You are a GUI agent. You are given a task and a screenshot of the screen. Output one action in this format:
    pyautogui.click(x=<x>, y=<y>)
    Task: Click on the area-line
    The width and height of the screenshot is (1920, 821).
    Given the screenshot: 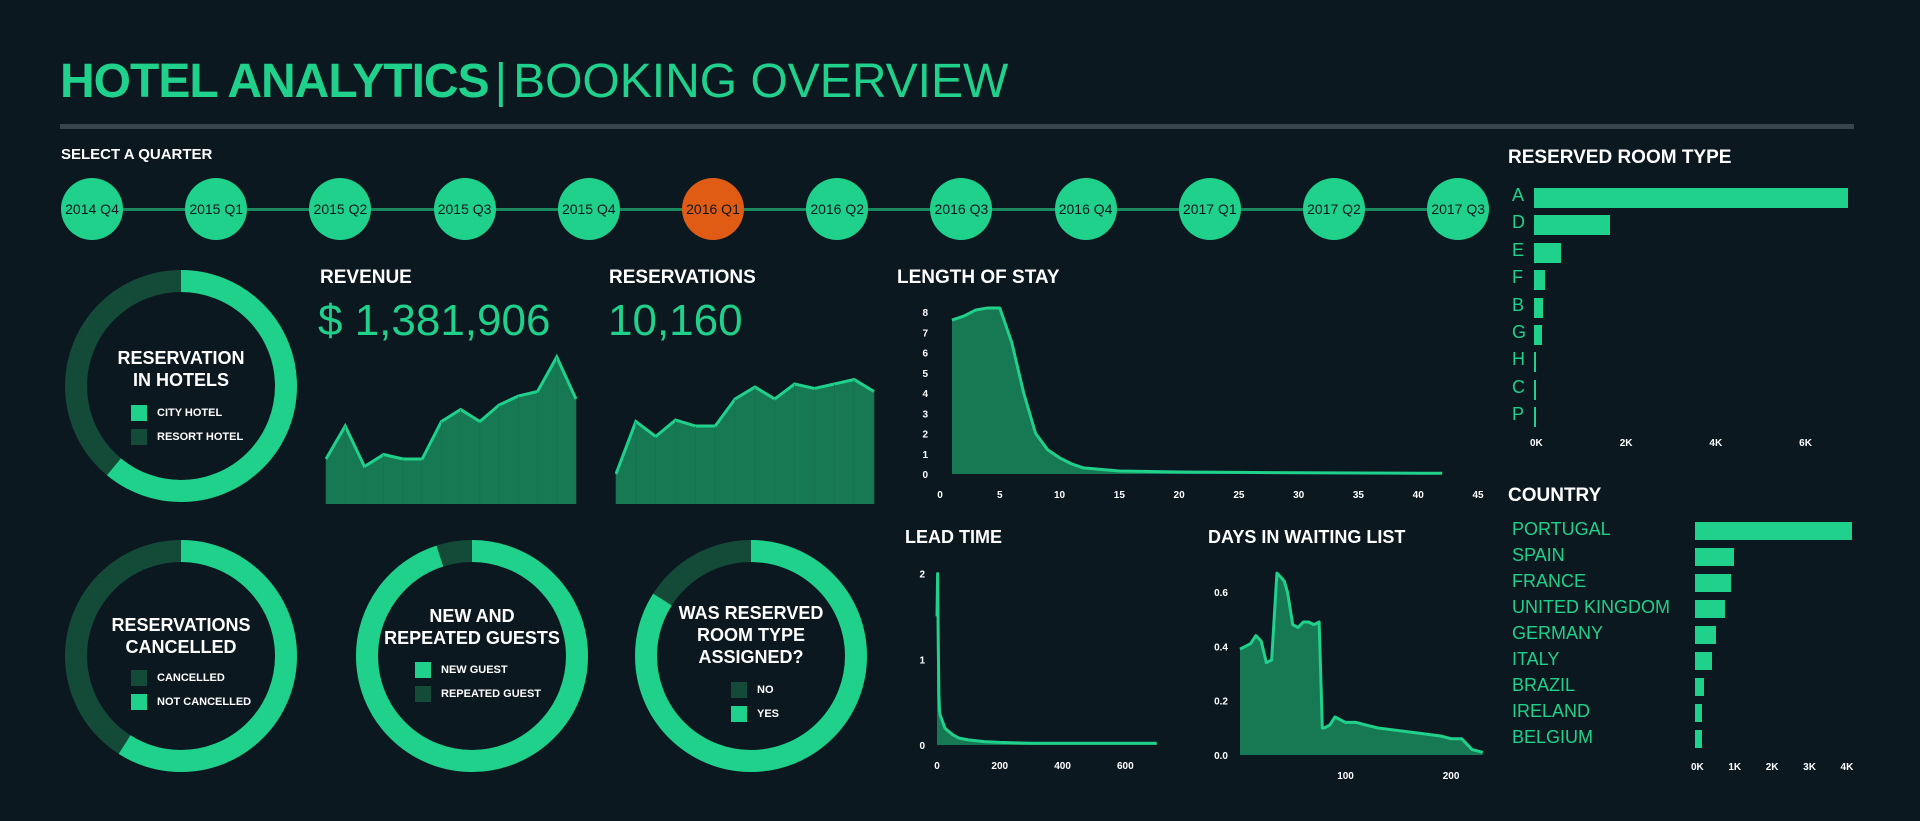 What is the action you would take?
    pyautogui.click(x=1046, y=658)
    